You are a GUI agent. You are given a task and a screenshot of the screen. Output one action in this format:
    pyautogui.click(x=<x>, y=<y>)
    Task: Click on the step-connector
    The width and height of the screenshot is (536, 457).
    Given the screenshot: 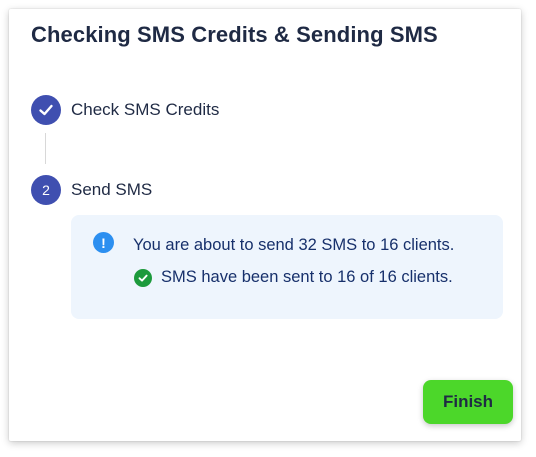 What is the action you would take?
    pyautogui.click(x=45, y=148)
    